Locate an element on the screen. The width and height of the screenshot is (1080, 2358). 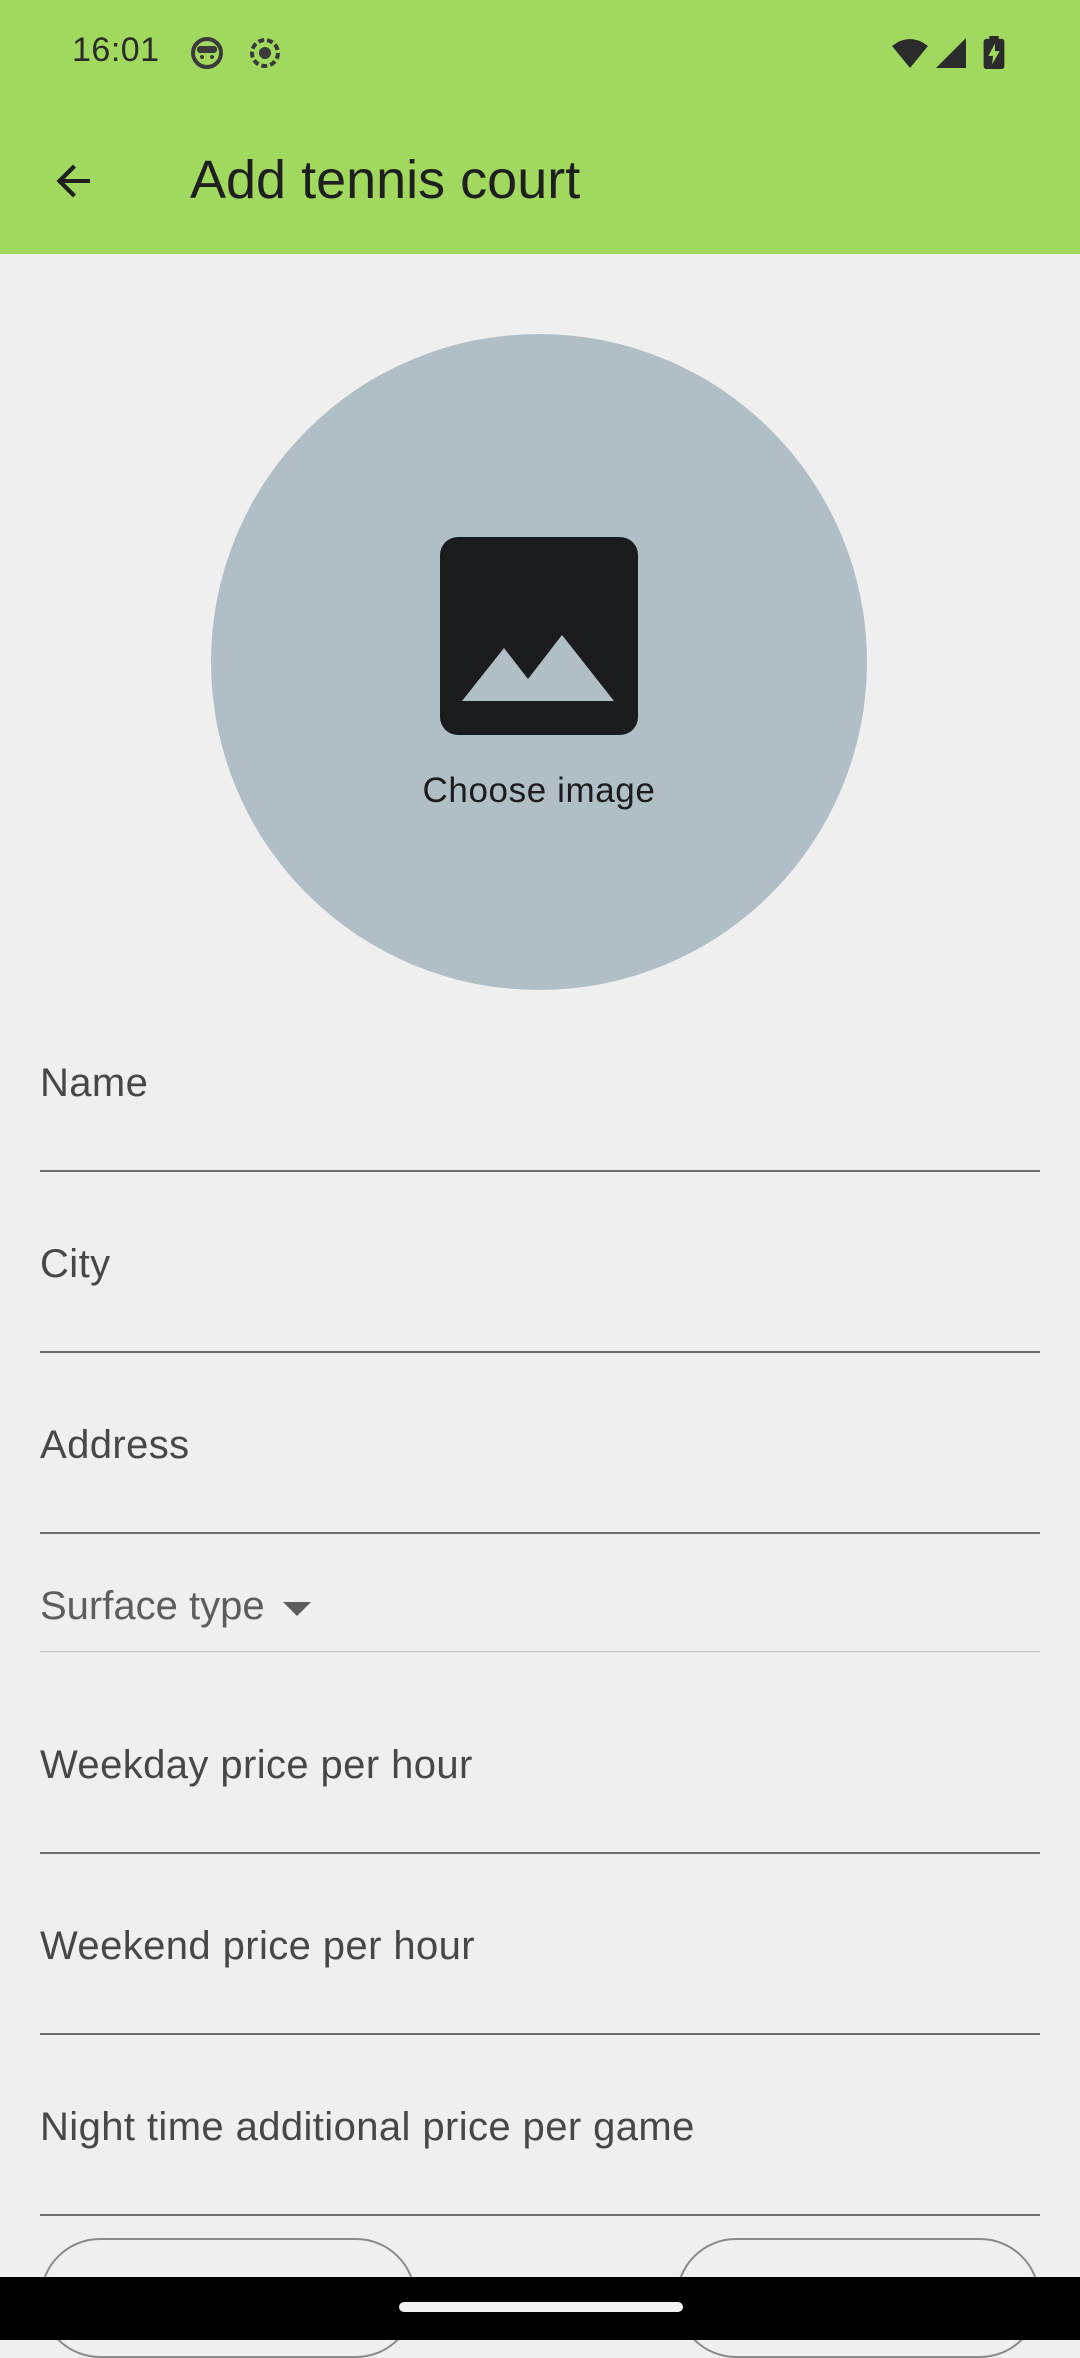
wifi-icon is located at coordinates (910, 53).